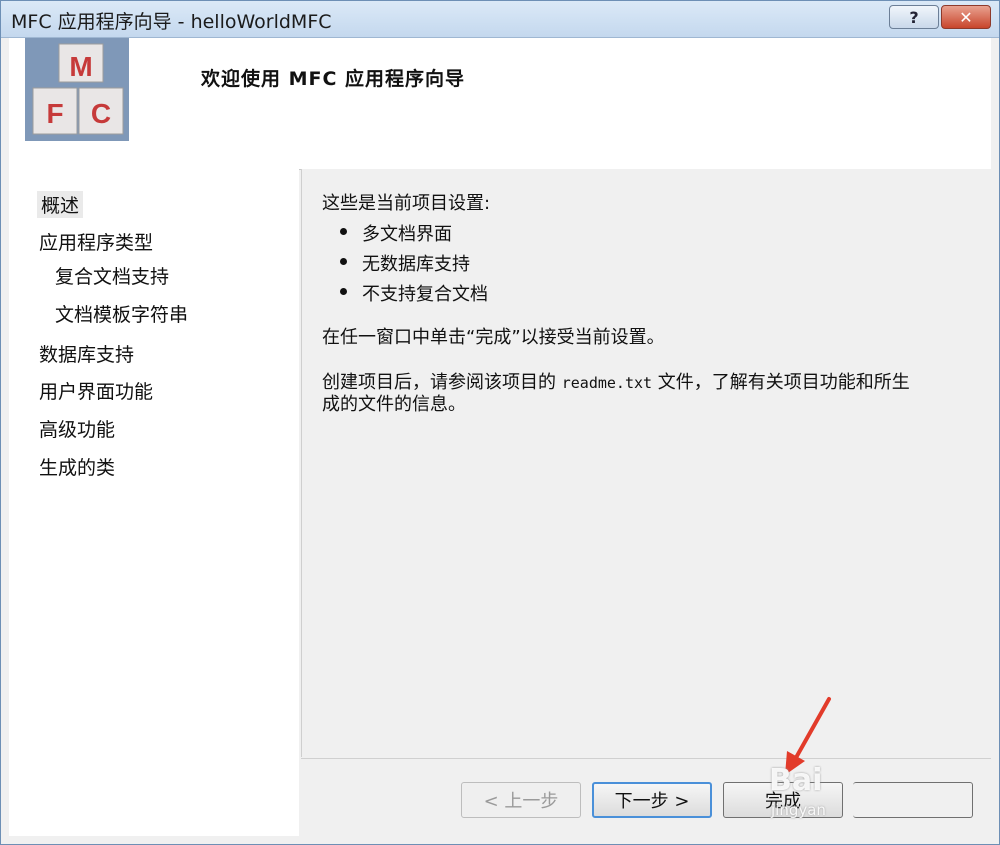  What do you see at coordinates (796, 780) in the screenshot?
I see `watermark-text: Bai` at bounding box center [796, 780].